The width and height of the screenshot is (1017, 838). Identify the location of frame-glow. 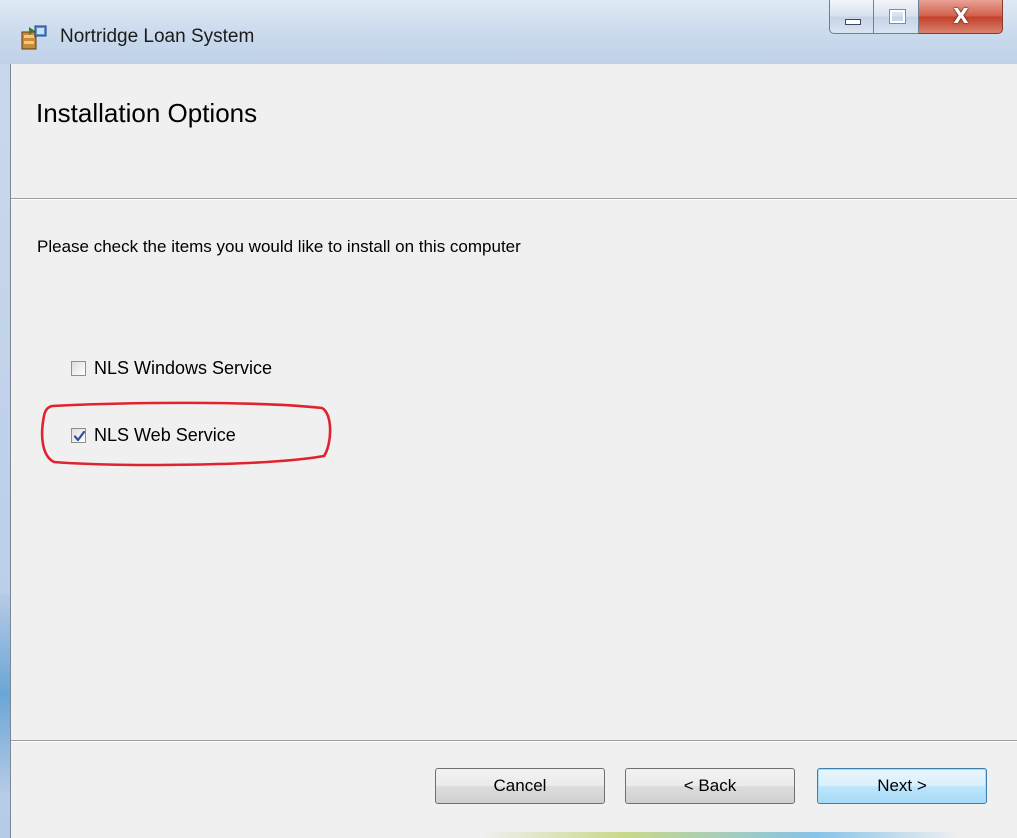
(5, 694).